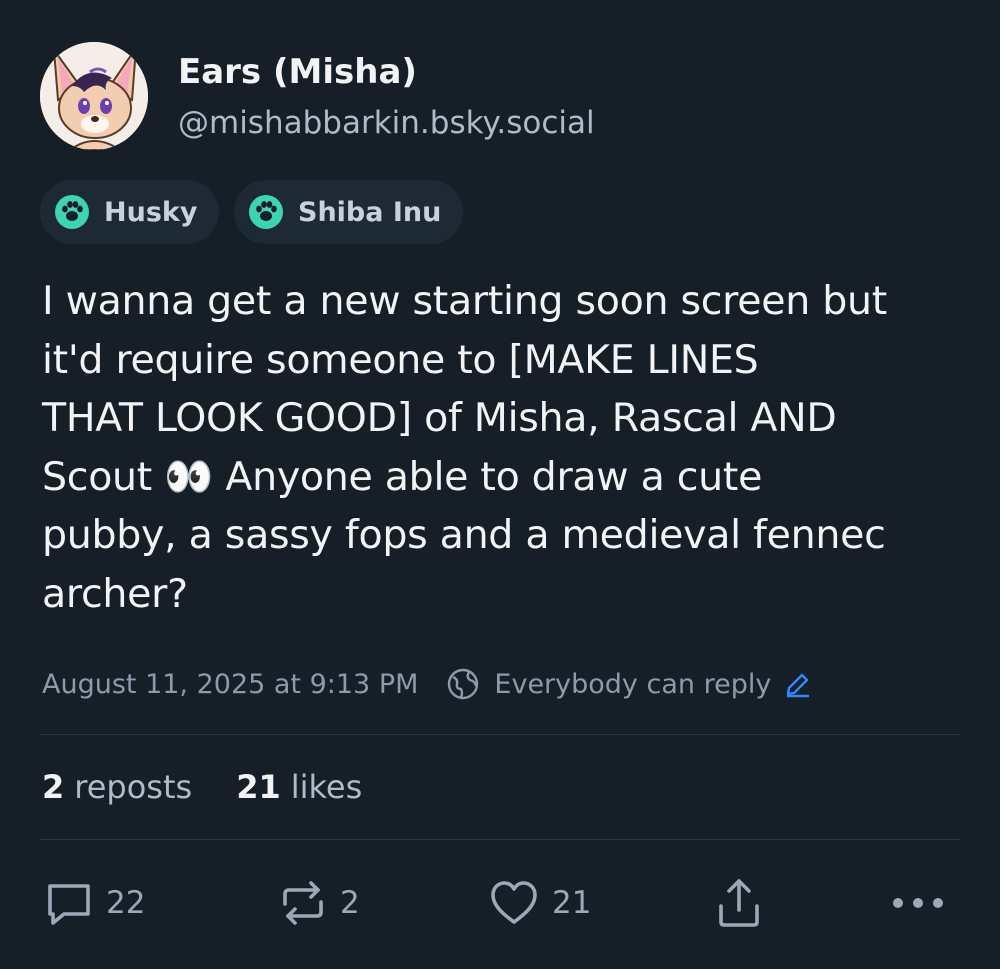 The image size is (1000, 969). I want to click on likes-stat: 21 likes, so click(299, 787).